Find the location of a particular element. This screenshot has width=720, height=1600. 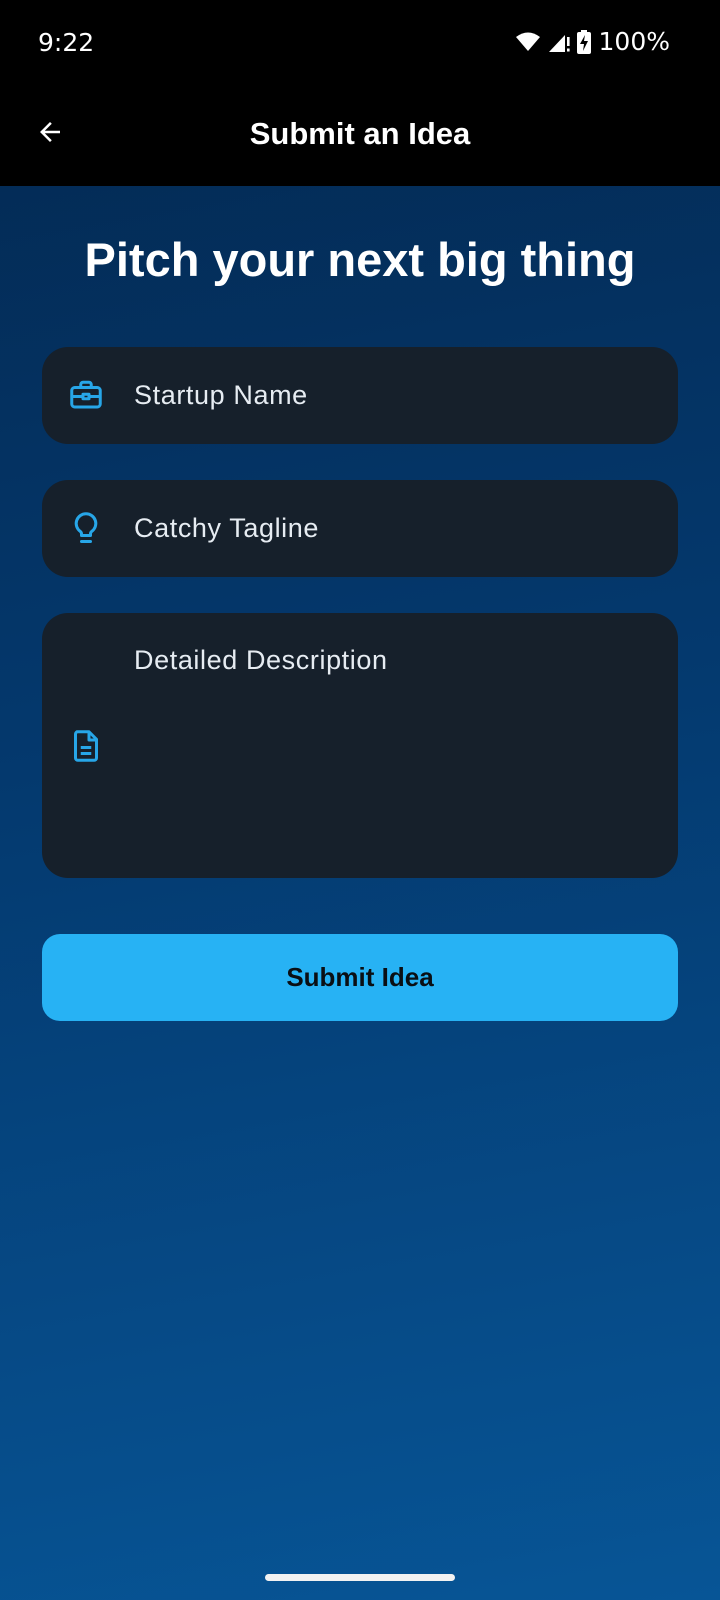

tagline-field: Catchy Tagline is located at coordinates (360, 528).